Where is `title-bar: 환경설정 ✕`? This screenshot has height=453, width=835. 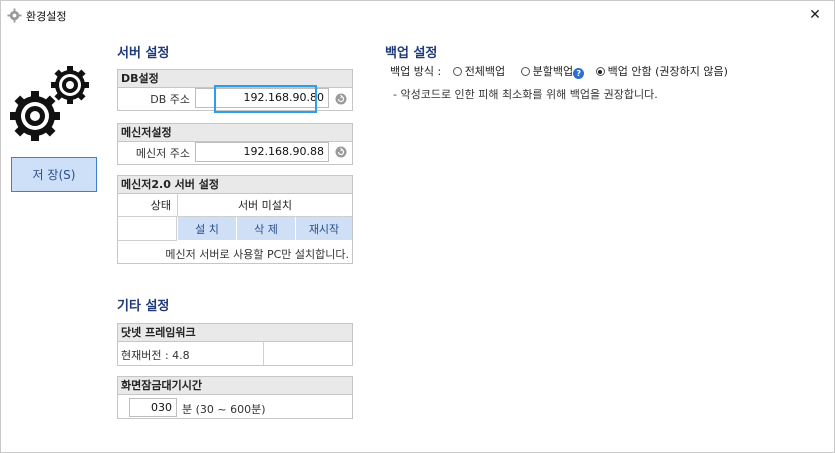
title-bar: 환경설정 ✕ is located at coordinates (417, 15).